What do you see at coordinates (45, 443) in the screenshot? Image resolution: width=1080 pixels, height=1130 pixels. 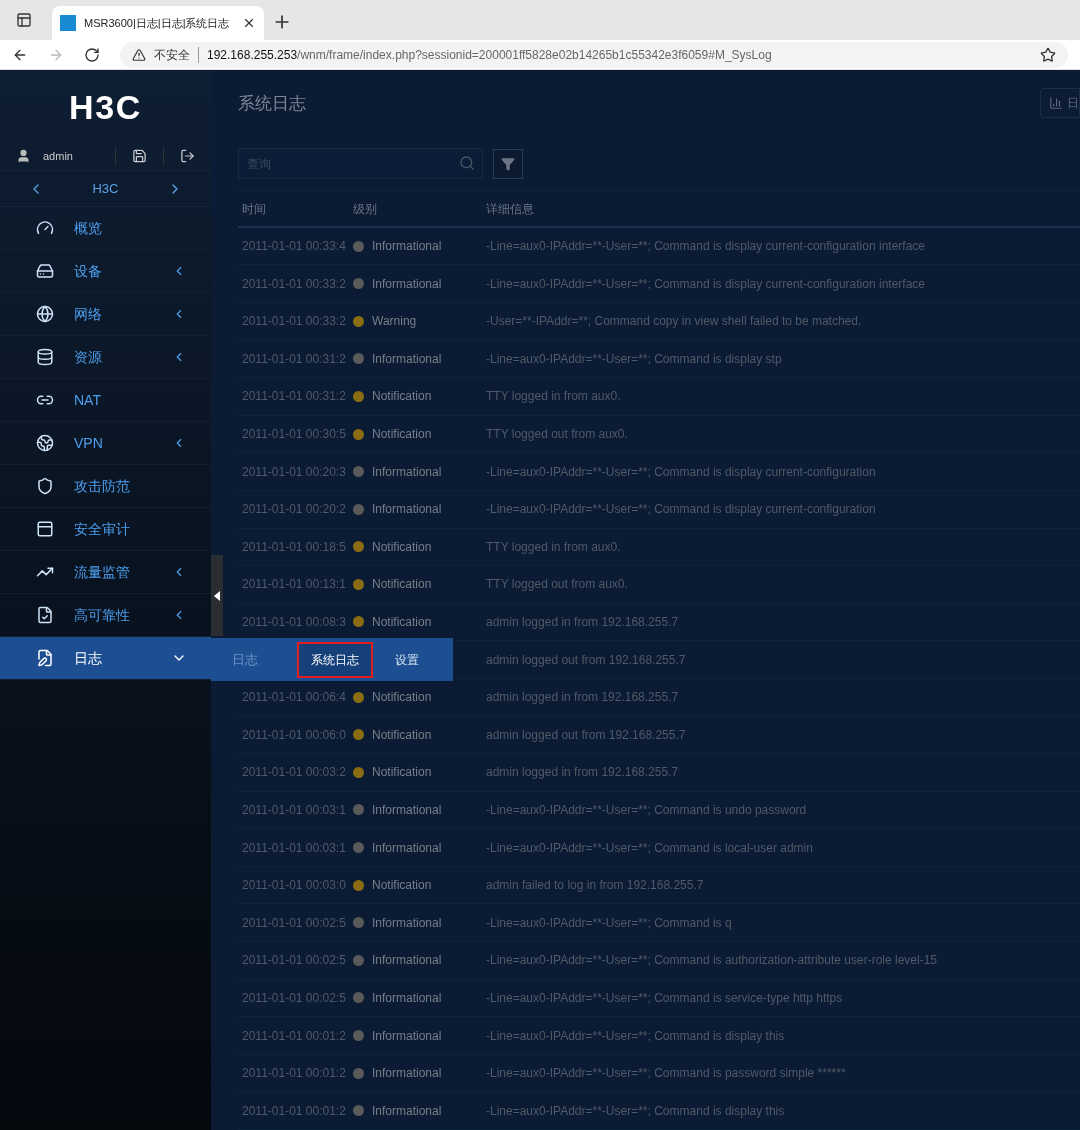 I see `globe-icon` at bounding box center [45, 443].